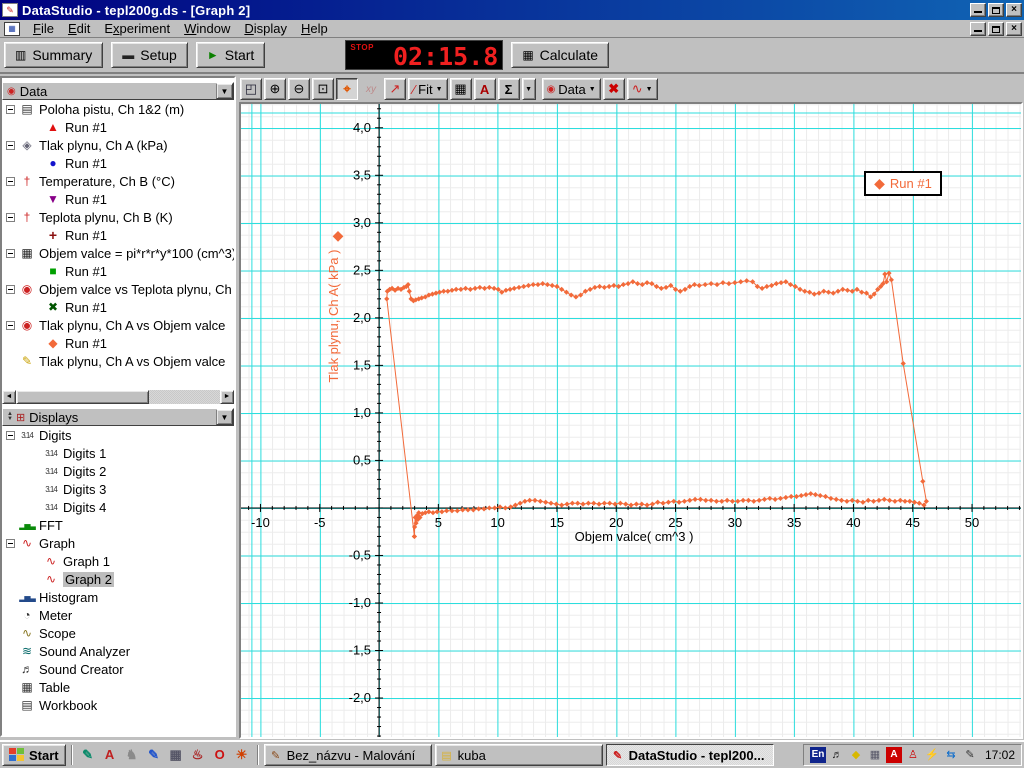 The width and height of the screenshot is (1024, 768). What do you see at coordinates (118, 253) in the screenshot?
I see `data-item: ▦ Objem valce = pi*r*r*y*100 (cm^3)` at bounding box center [118, 253].